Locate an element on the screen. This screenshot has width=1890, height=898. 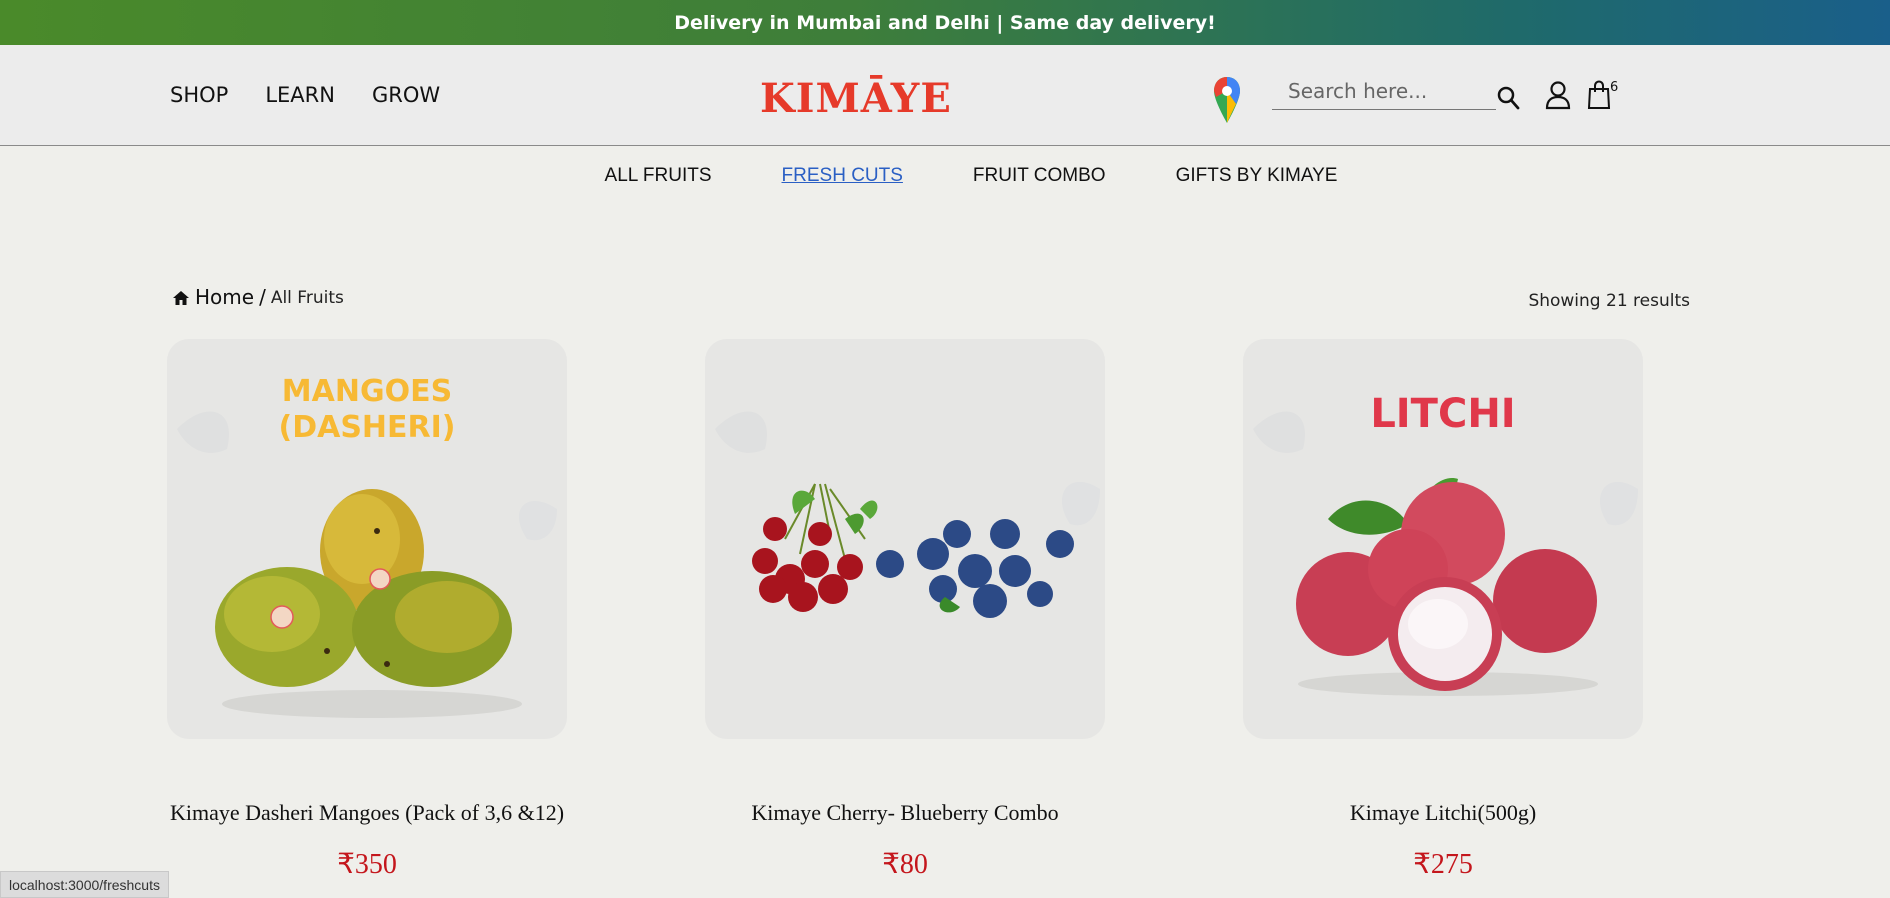
site-header: SHOP LEARN GROW KIMĀYE 6 is located at coordinates (945, 95).